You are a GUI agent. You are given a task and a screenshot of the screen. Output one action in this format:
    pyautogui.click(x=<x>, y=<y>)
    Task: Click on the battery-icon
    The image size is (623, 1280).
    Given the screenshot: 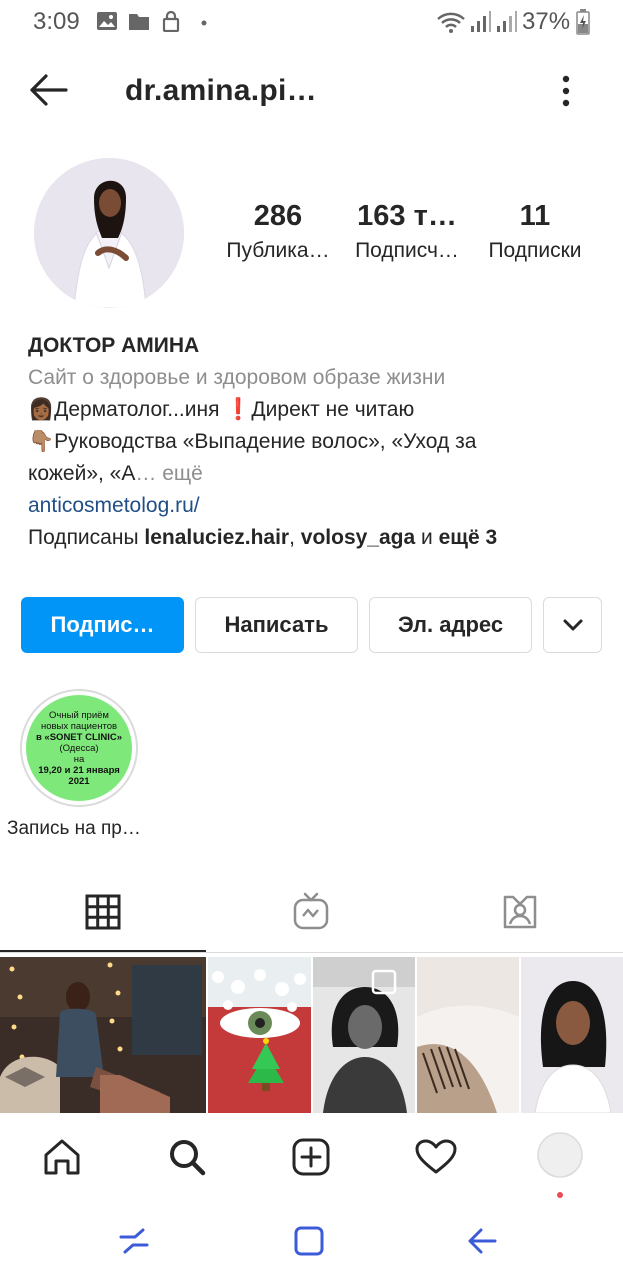 What is the action you would take?
    pyautogui.click(x=583, y=24)
    